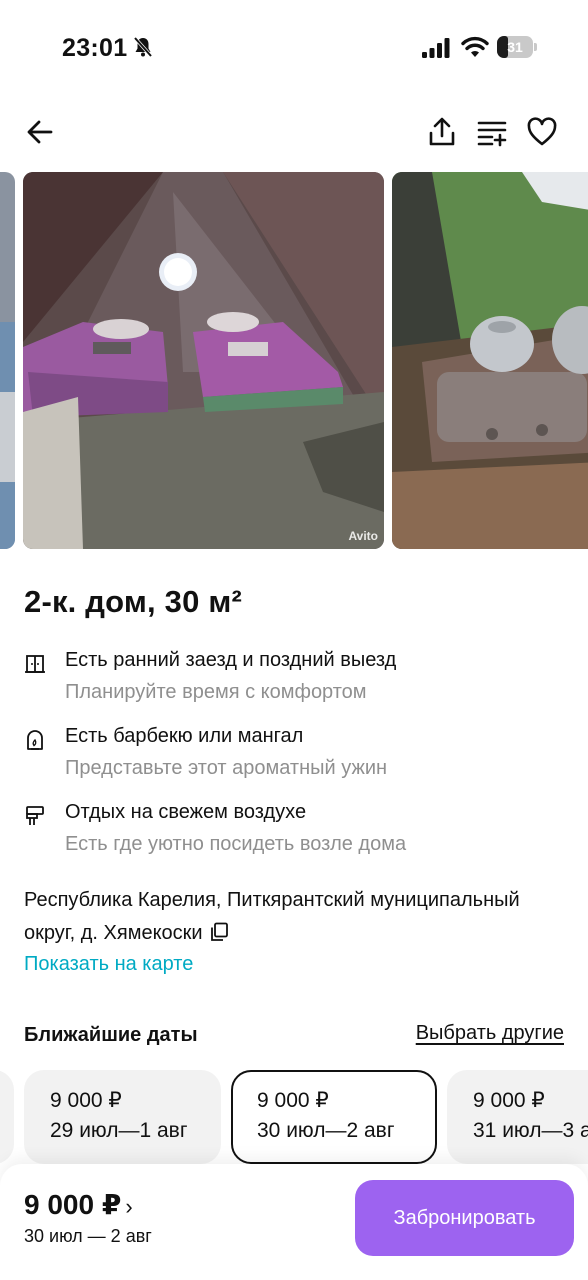 The width and height of the screenshot is (588, 1280). I want to click on grill-icon, so click(35, 740).